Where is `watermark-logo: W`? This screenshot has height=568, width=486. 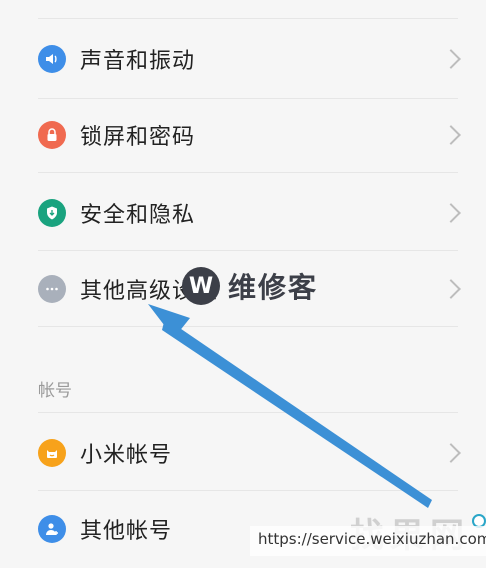
watermark-logo: W is located at coordinates (201, 286).